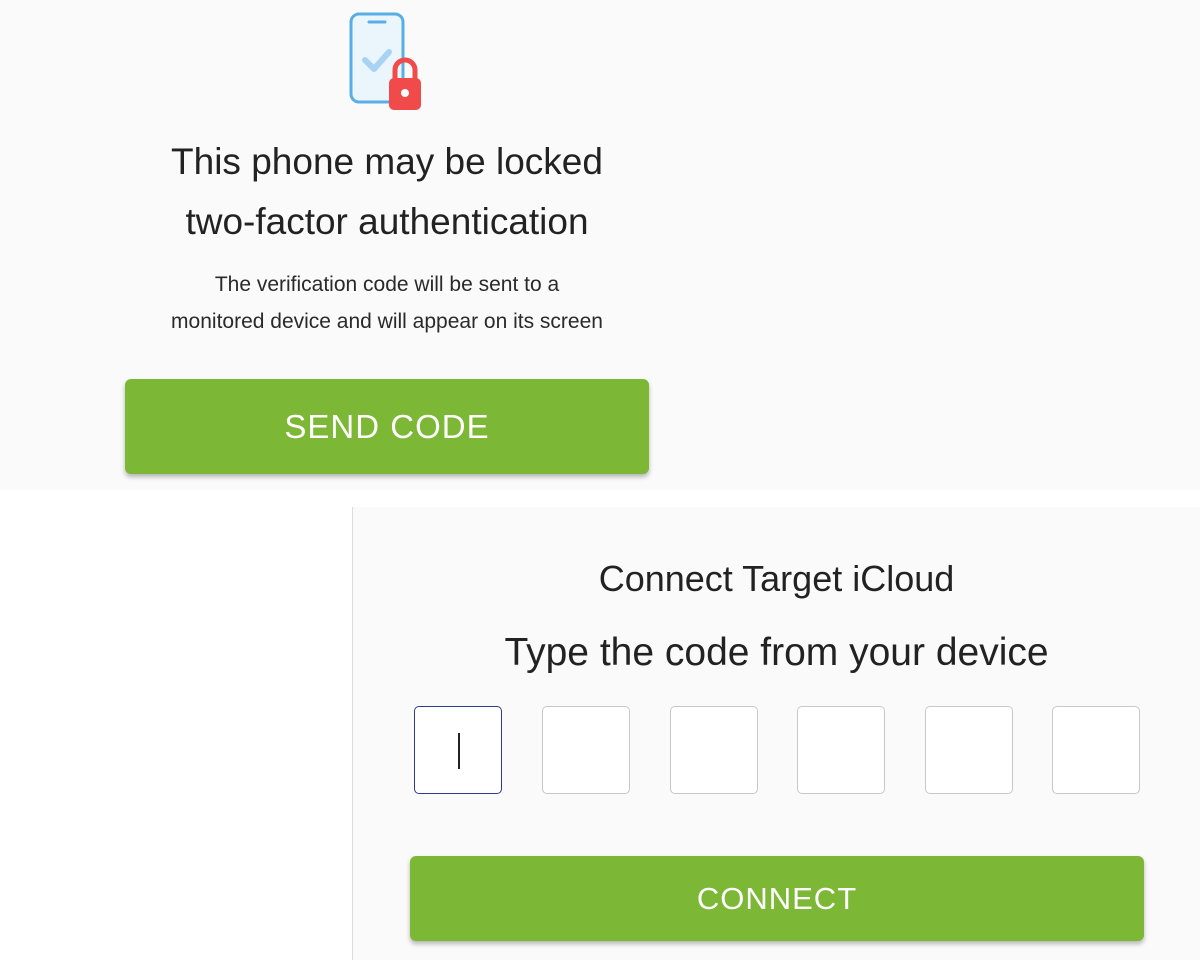 The image size is (1200, 960). What do you see at coordinates (1096, 750) in the screenshot?
I see `code-digit-6-input` at bounding box center [1096, 750].